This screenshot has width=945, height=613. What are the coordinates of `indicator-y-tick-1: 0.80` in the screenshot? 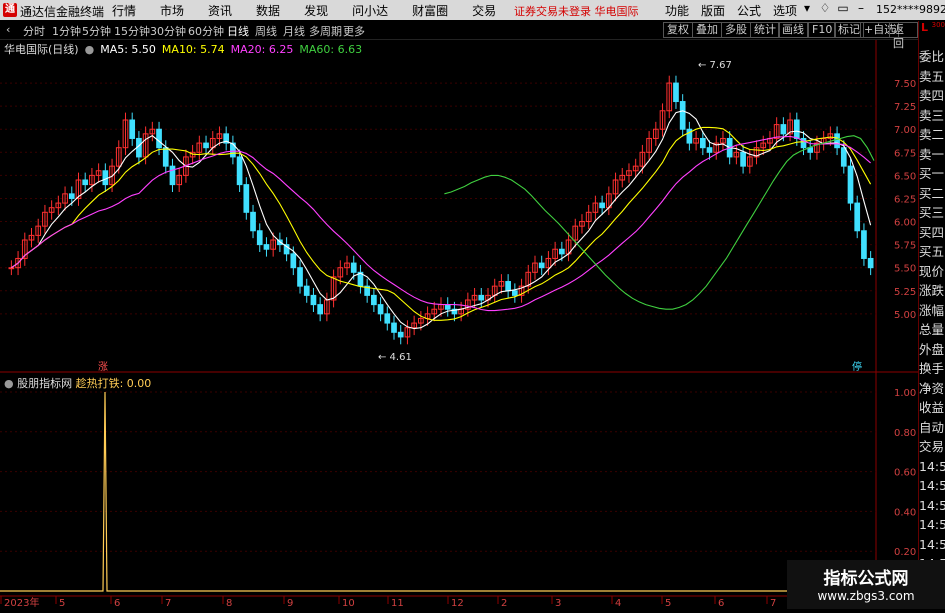 It's located at (905, 433).